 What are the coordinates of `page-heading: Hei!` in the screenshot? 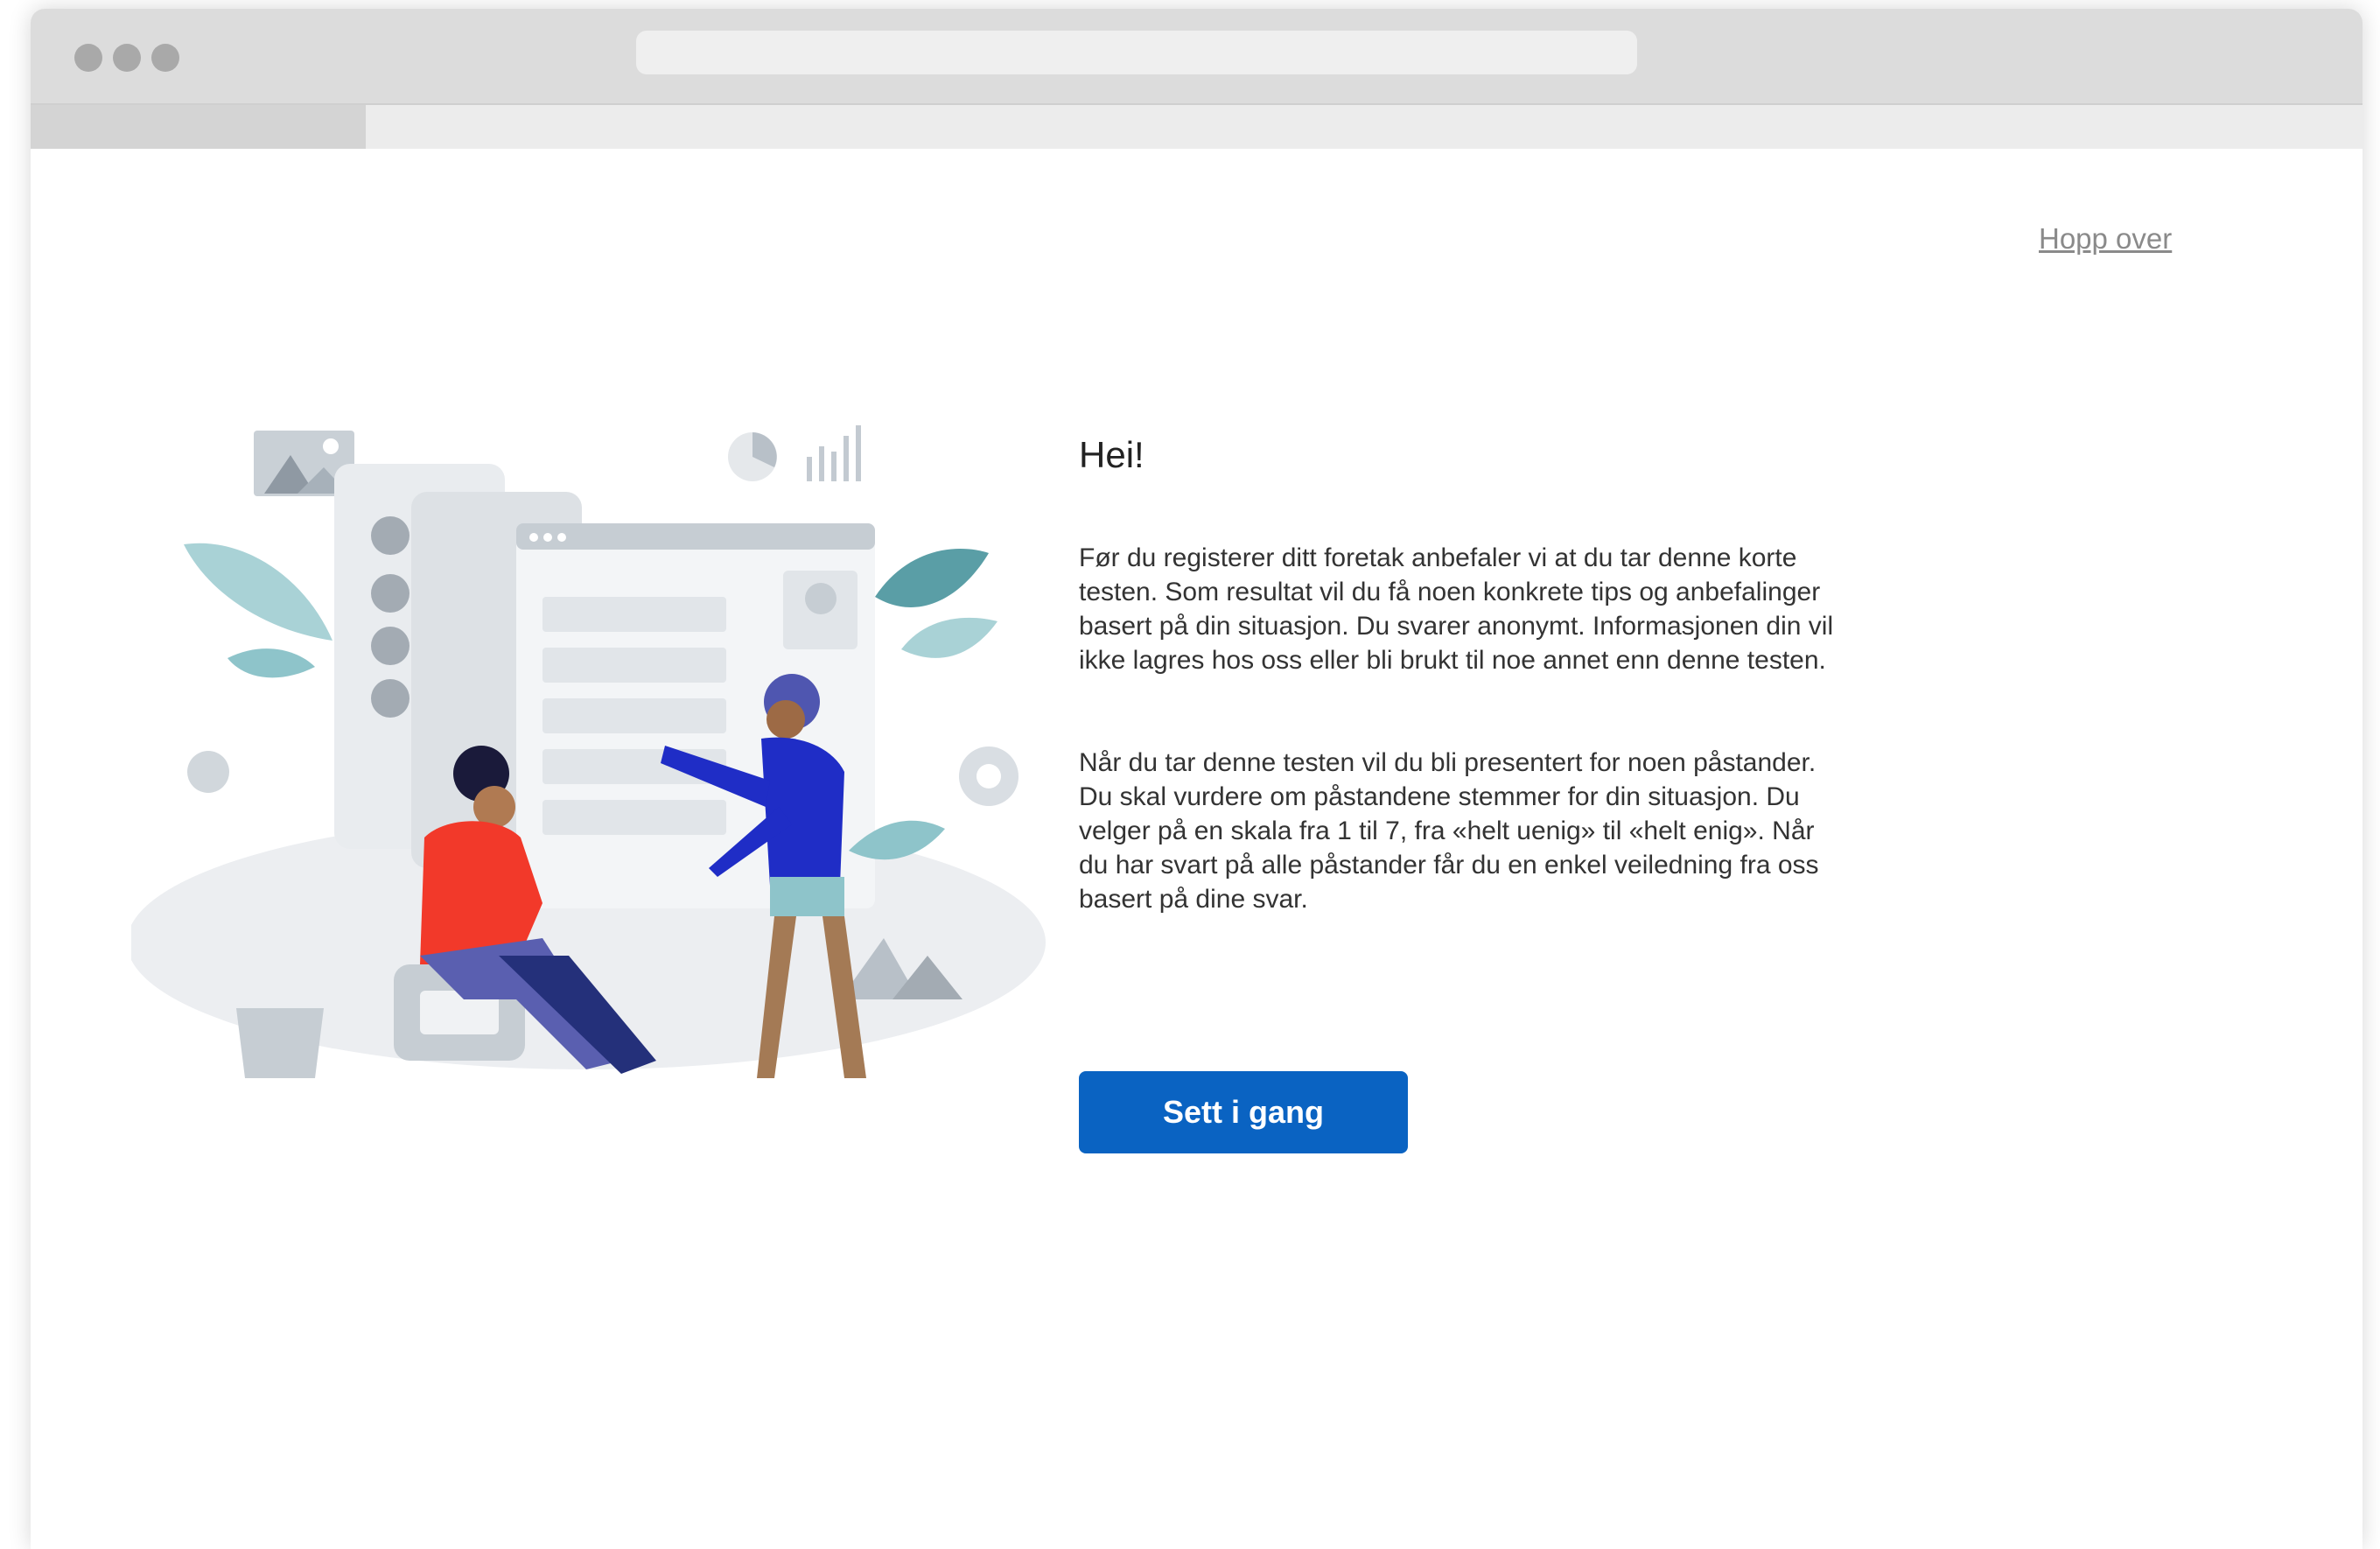 It's located at (1111, 455).